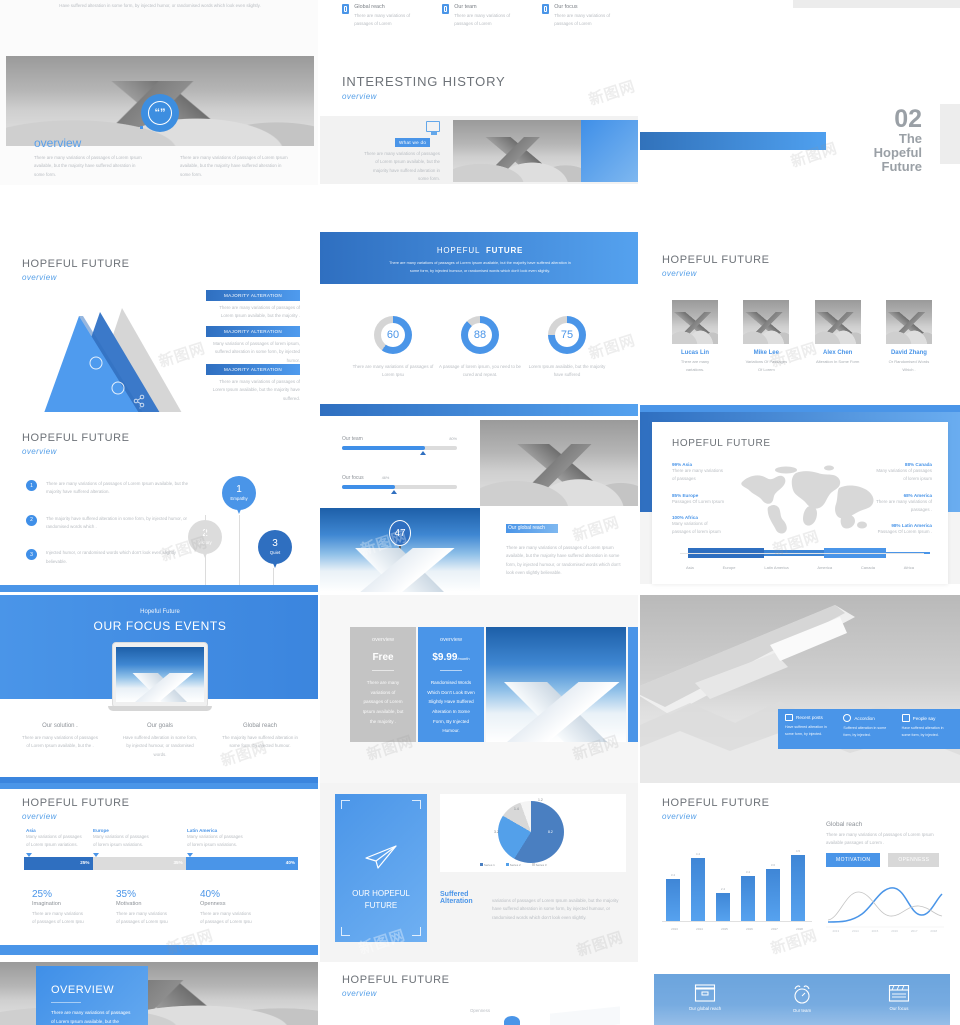 This screenshot has width=960, height=1025. Describe the element at coordinates (908, 336) in the screenshot. I see `team-member-card: David Zhang Or Randomised Words Which .` at that location.